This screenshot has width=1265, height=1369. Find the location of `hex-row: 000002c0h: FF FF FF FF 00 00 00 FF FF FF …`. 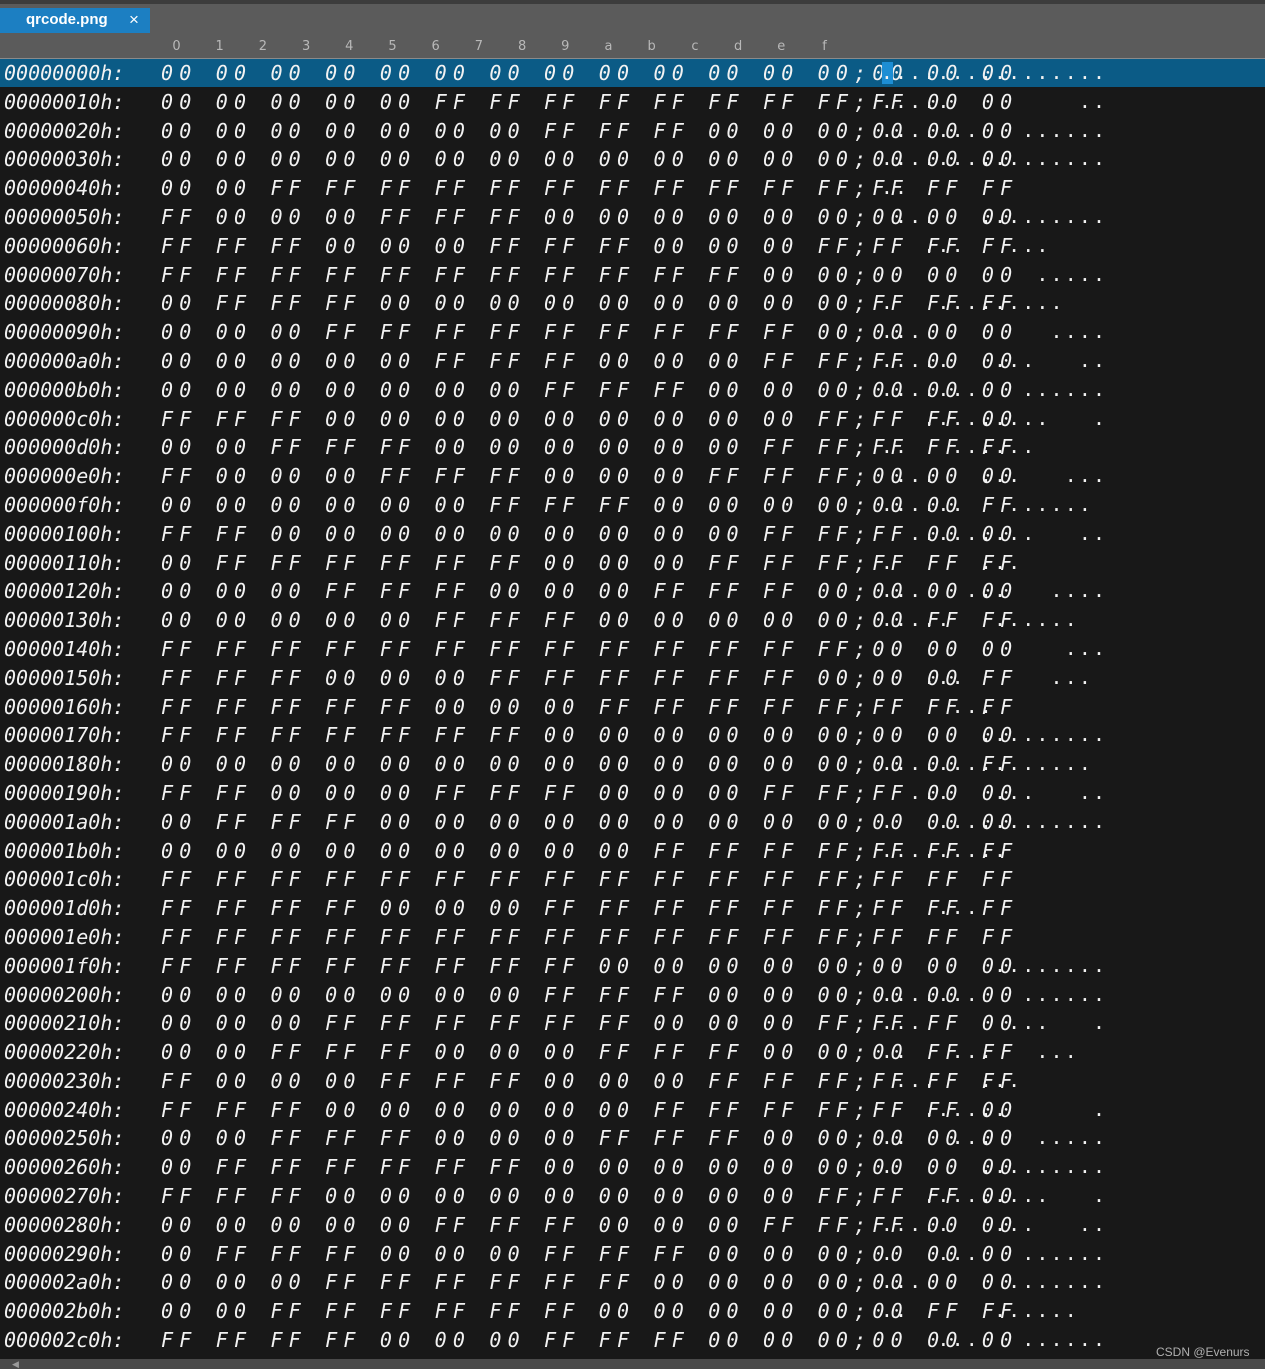

hex-row: 000002c0h: FF FF FF FF 00 00 00 FF FF FF … is located at coordinates (632, 1340).